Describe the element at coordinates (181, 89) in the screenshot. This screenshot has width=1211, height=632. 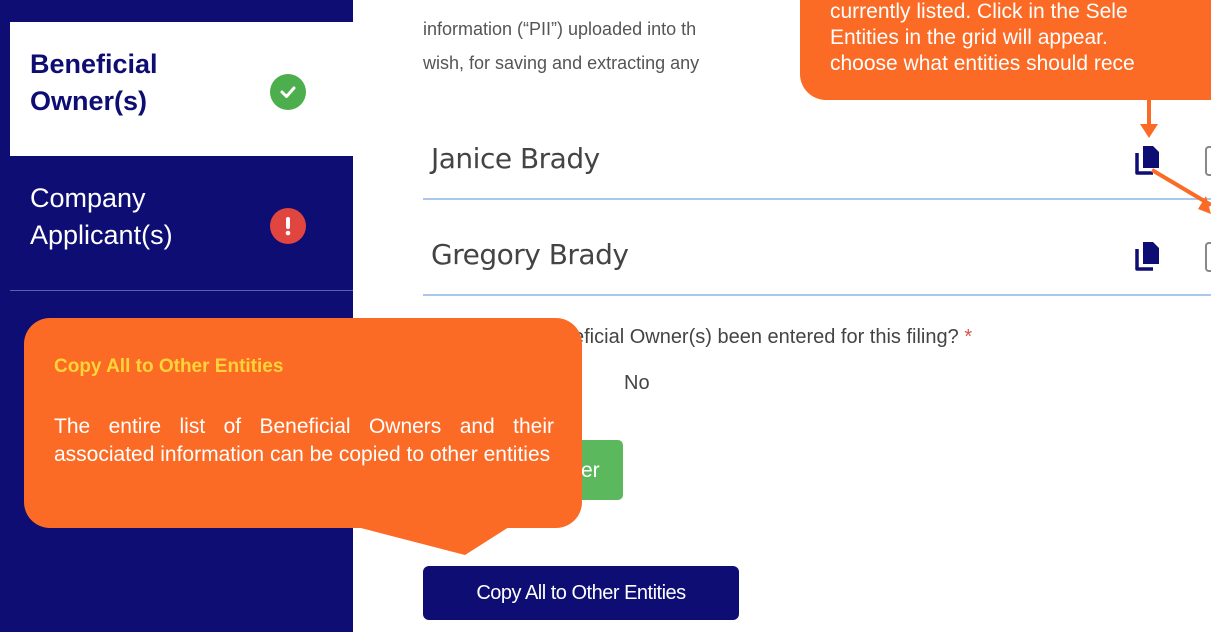
I see `sidebar-item-beneficial-owners: Beneficial Owner(s)` at that location.